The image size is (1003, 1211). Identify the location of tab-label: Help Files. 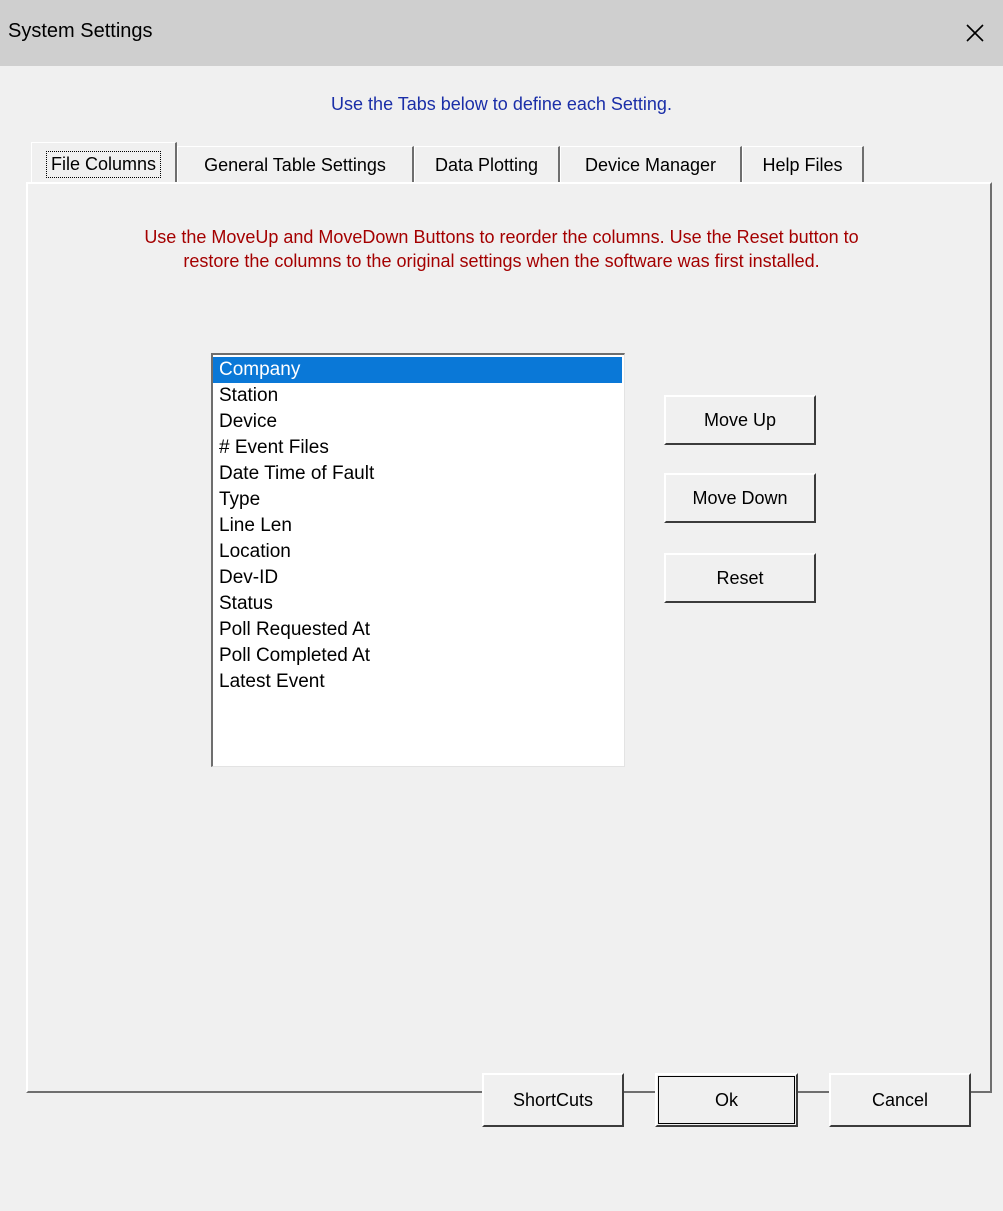
(802, 165).